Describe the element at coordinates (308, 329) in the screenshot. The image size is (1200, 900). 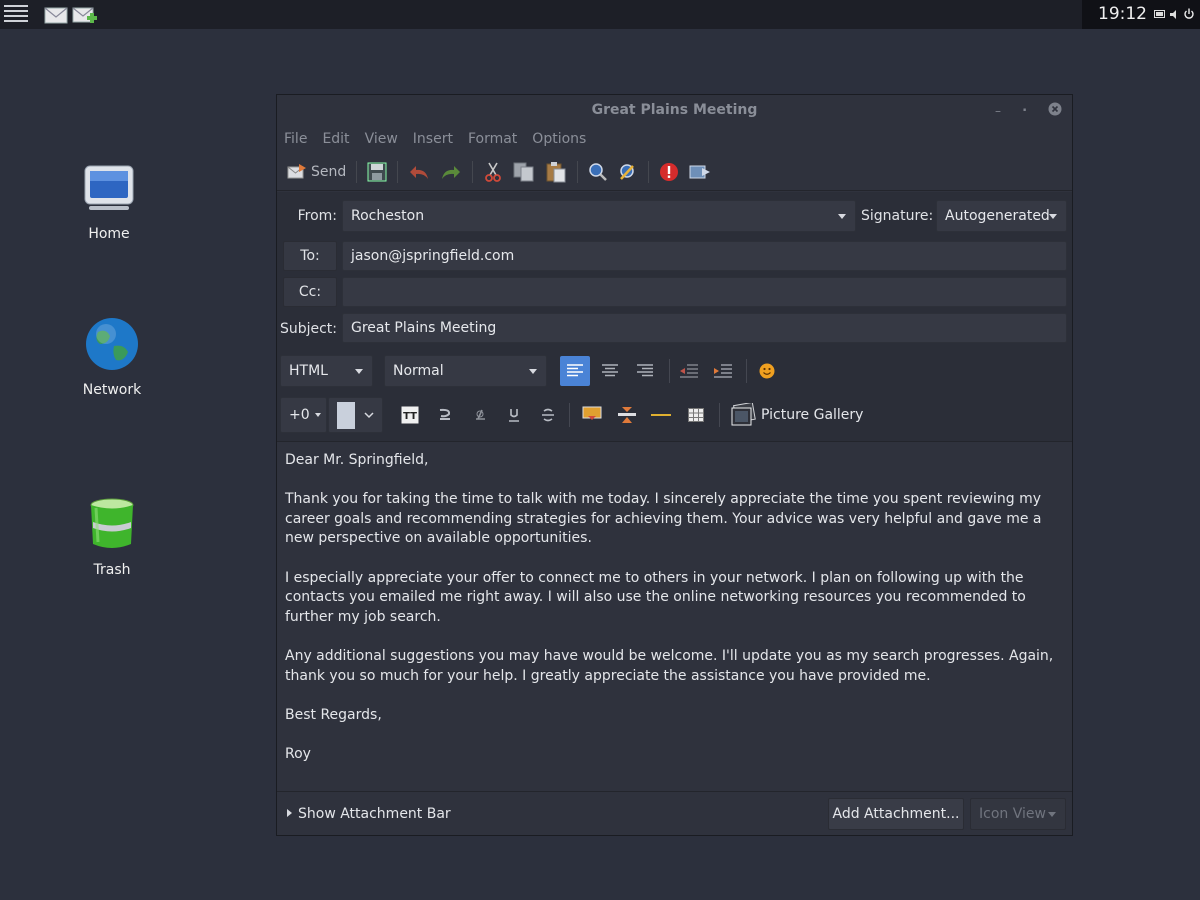
I see `subject-label: Subject:` at that location.